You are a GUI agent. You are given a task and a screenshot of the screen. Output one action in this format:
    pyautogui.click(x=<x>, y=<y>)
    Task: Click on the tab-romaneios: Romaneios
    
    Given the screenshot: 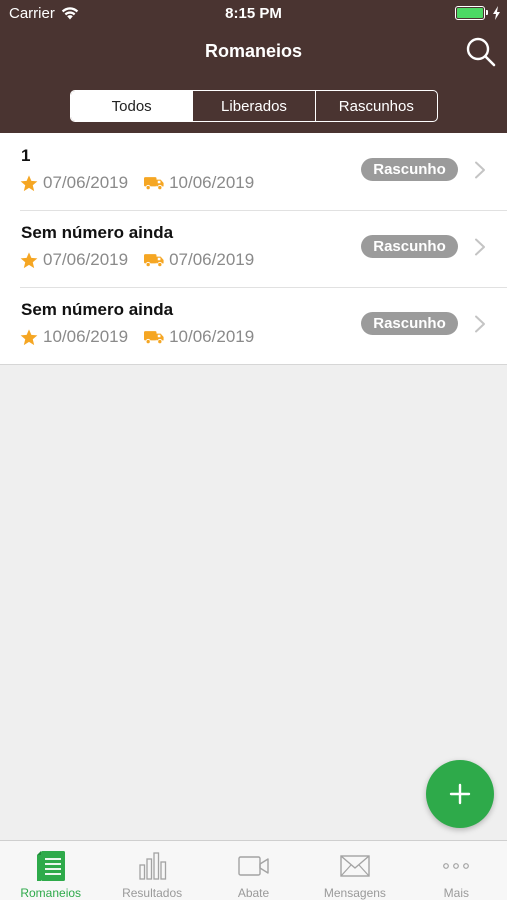 What is the action you would take?
    pyautogui.click(x=50, y=870)
    